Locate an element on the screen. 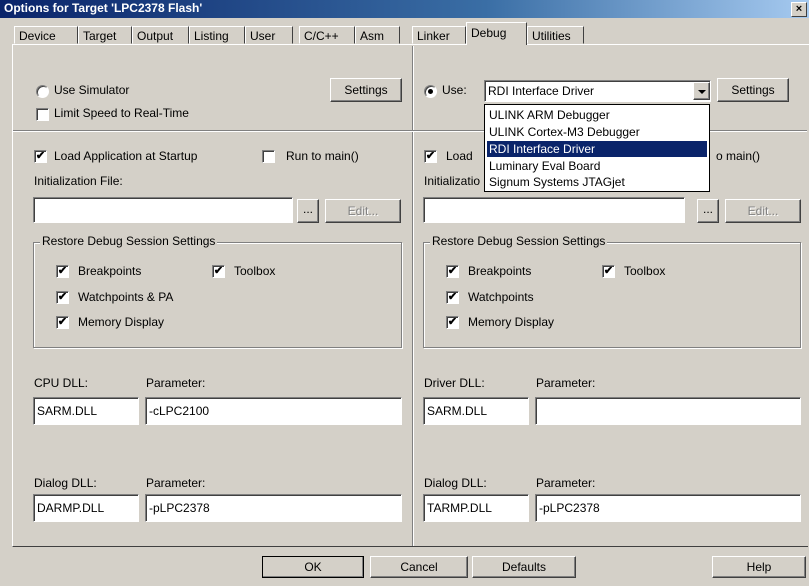 The height and width of the screenshot is (586, 809). breakpoints-checkbox: ✔ is located at coordinates (62, 271).